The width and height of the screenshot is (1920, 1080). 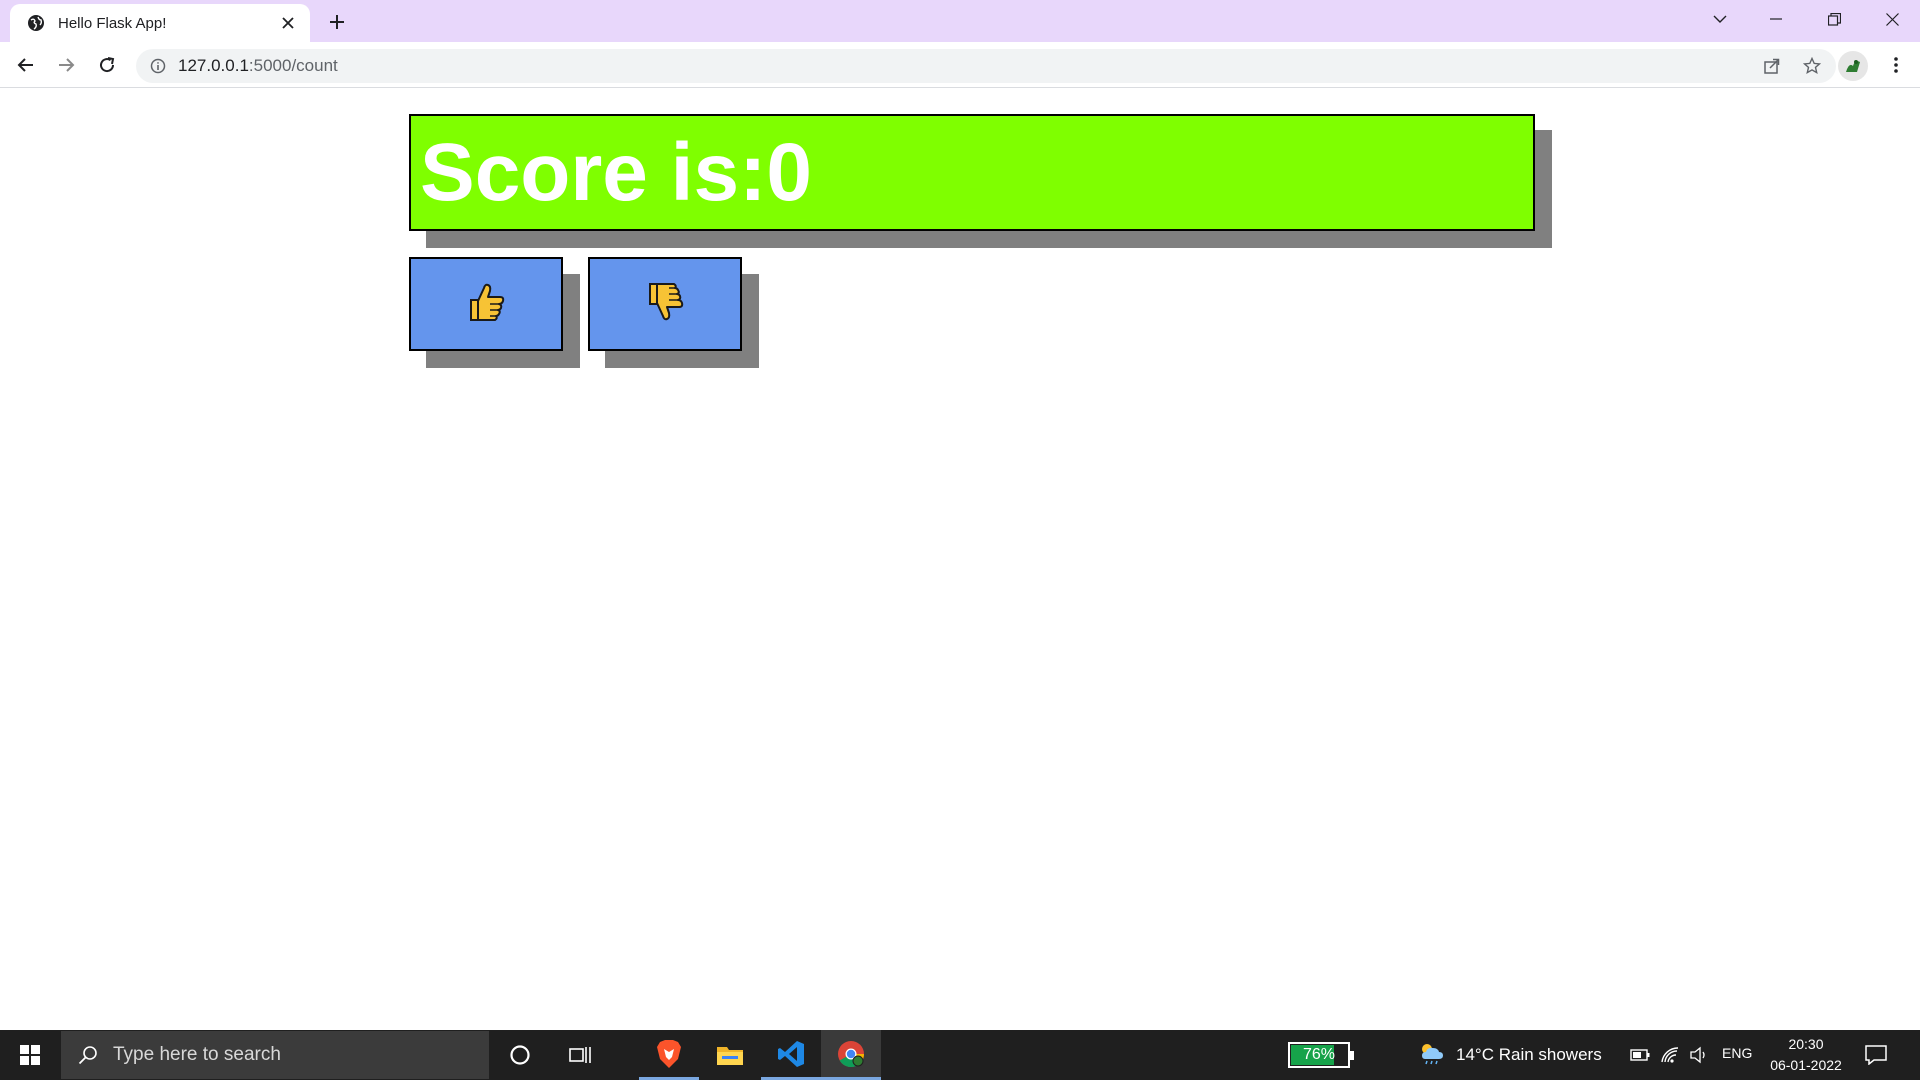 I want to click on weather-rain-cloud-icon, so click(x=1432, y=1055).